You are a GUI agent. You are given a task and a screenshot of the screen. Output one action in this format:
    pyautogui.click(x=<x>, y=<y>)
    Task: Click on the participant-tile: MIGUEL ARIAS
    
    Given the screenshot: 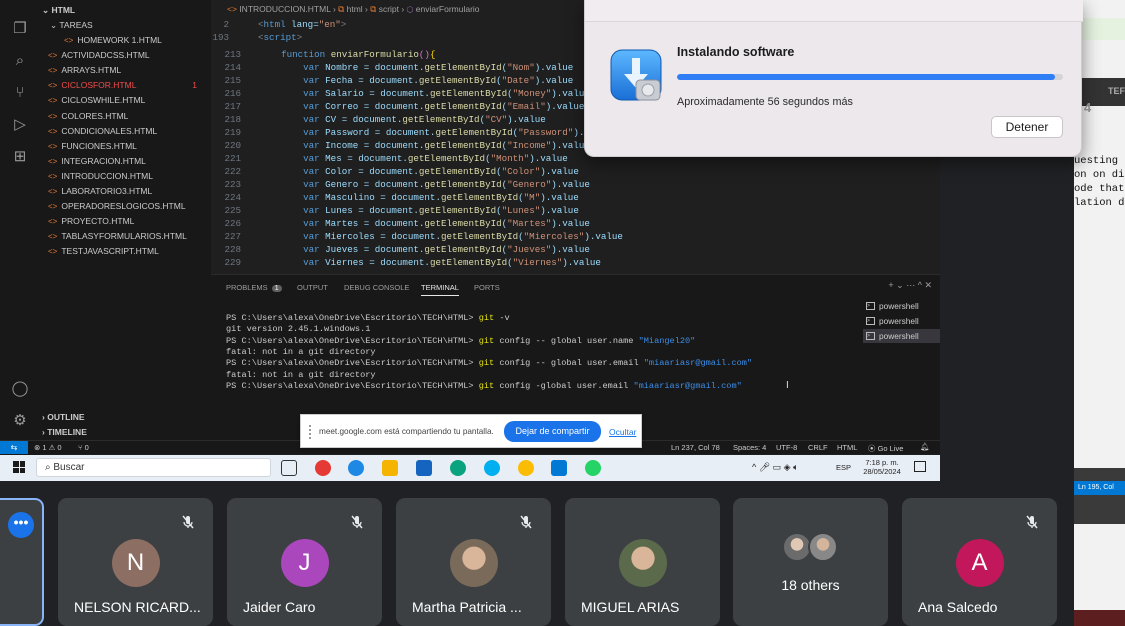 What is the action you would take?
    pyautogui.click(x=642, y=562)
    